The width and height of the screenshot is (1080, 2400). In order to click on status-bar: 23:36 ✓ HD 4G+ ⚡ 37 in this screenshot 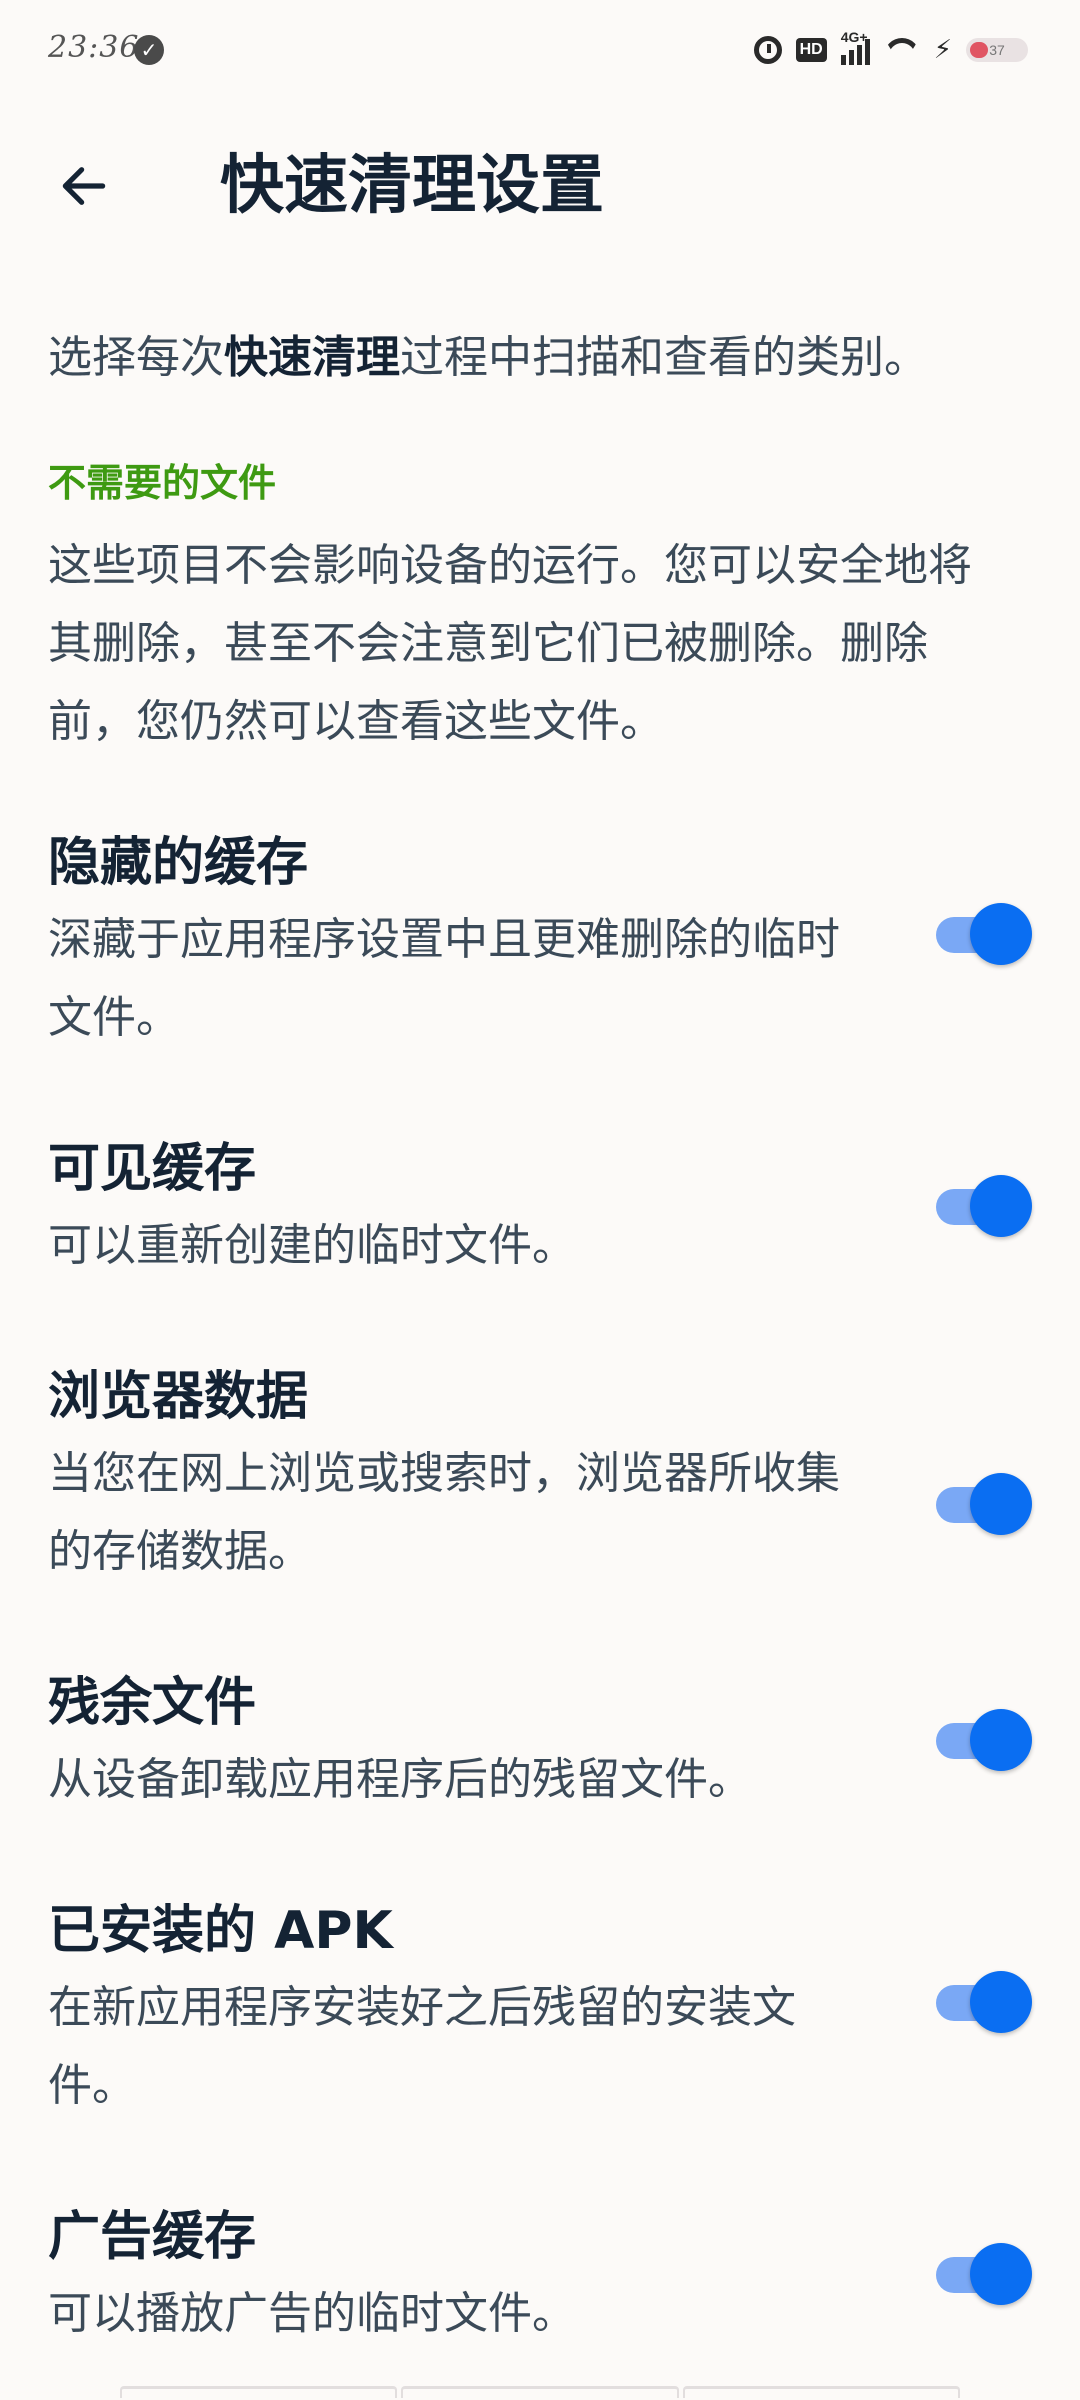, I will do `click(540, 50)`.